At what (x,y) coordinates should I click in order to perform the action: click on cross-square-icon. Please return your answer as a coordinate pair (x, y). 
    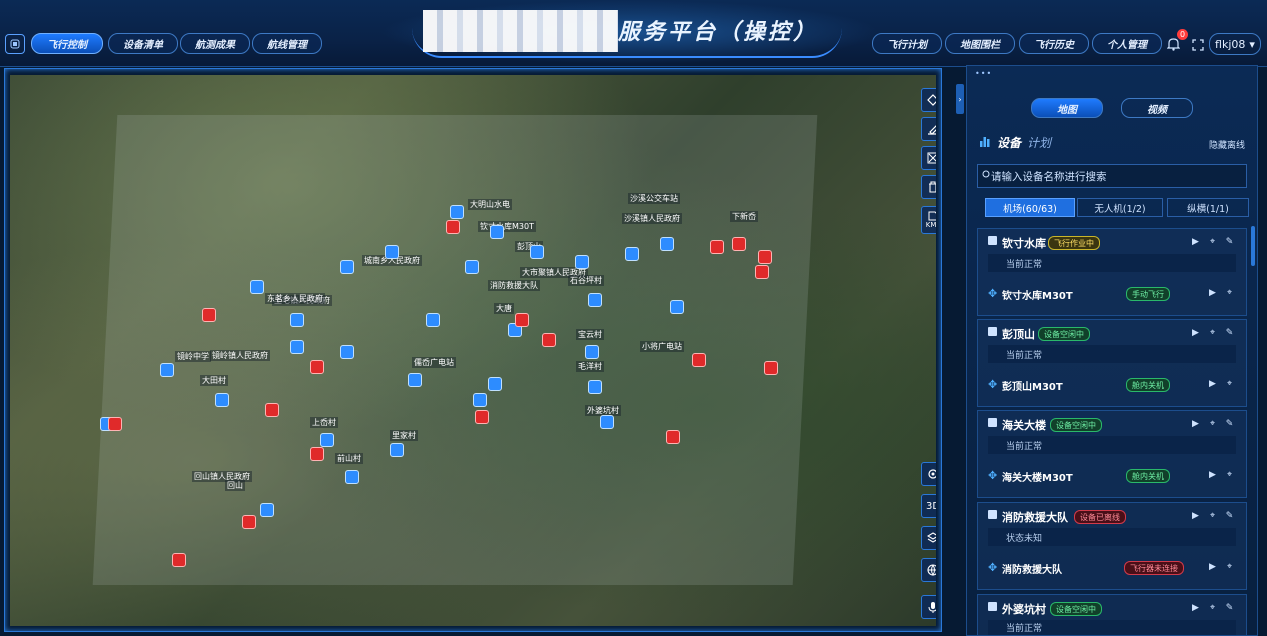
    Looking at the image, I should click on (928, 158).